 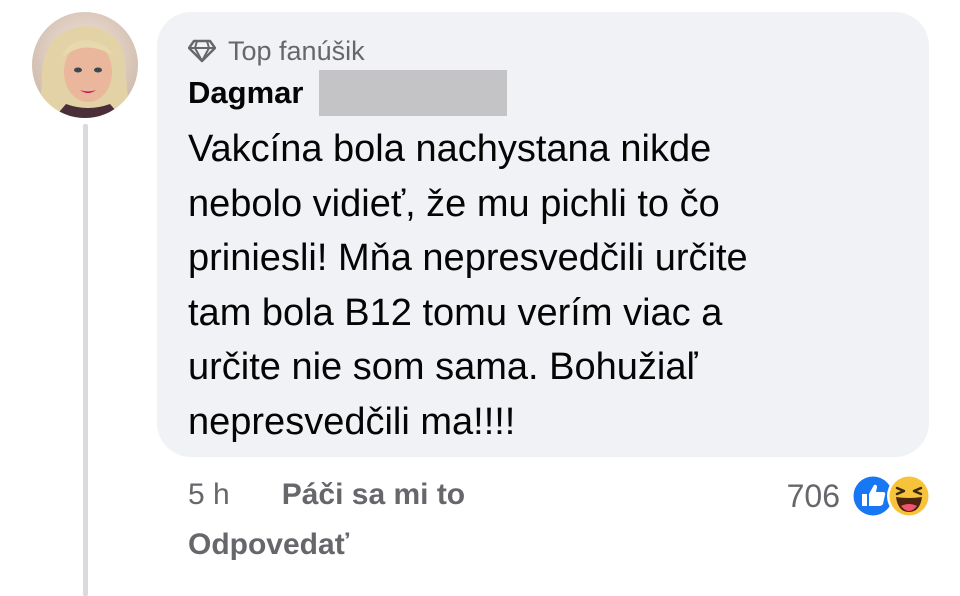 I want to click on reaction-count: 706, so click(x=813, y=495).